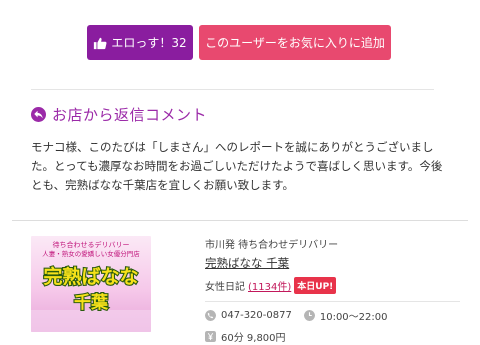 The height and width of the screenshot is (345, 480). I want to click on reply-header: お店から返信コメント, so click(119, 114).